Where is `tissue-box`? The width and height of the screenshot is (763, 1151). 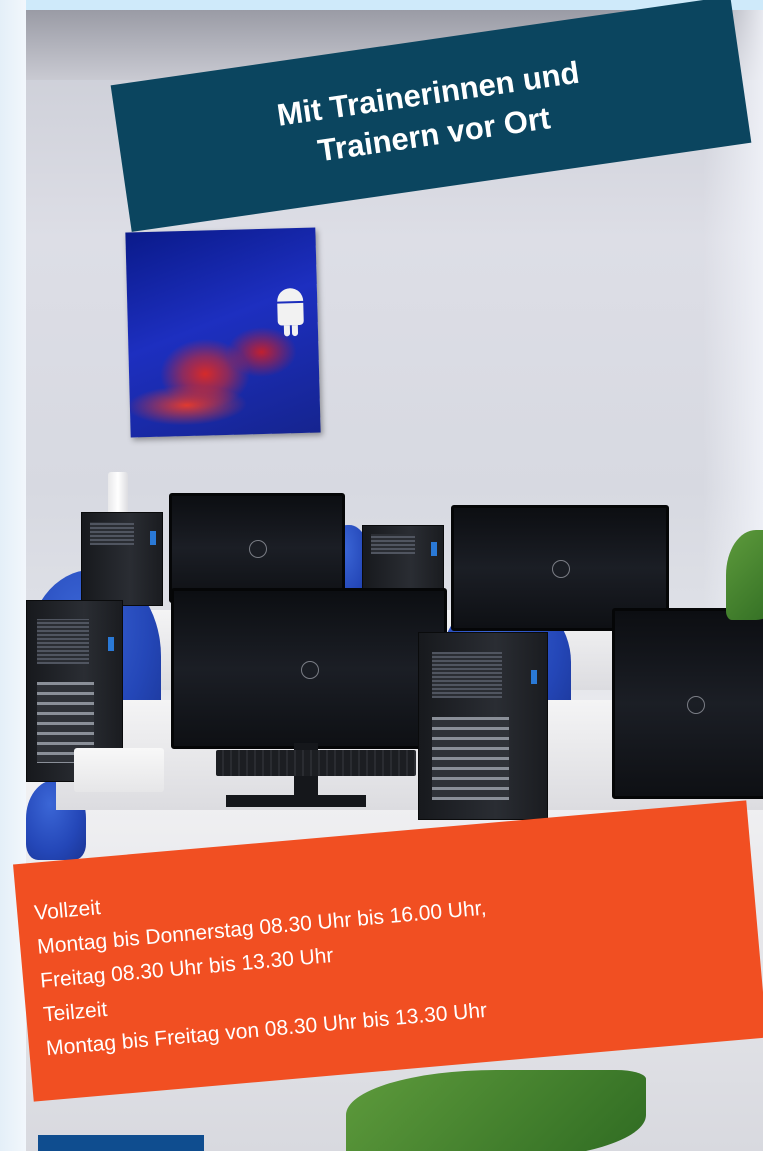
tissue-box is located at coordinates (119, 770).